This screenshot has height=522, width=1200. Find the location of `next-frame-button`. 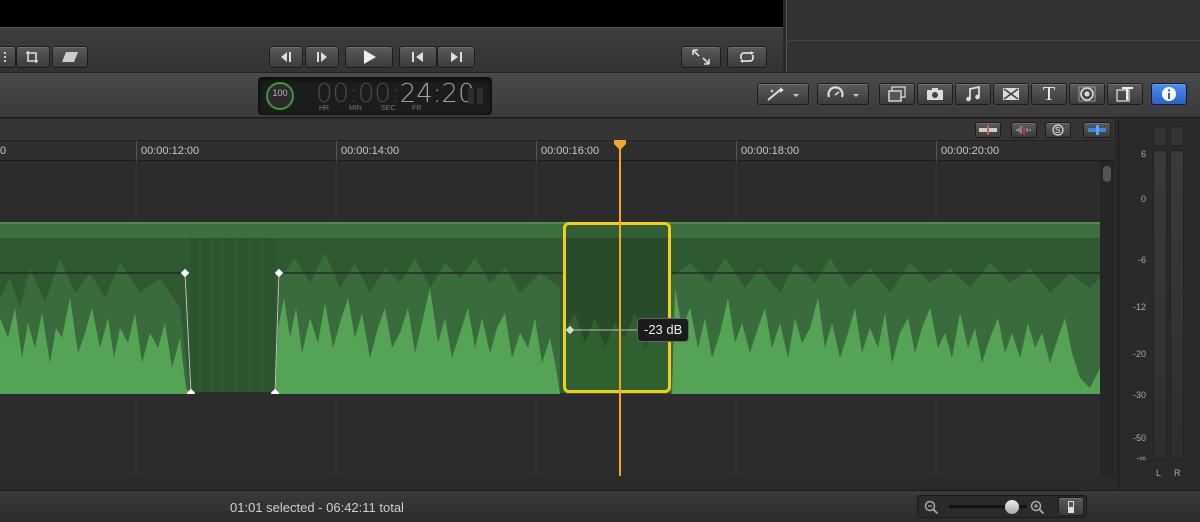

next-frame-button is located at coordinates (322, 57).